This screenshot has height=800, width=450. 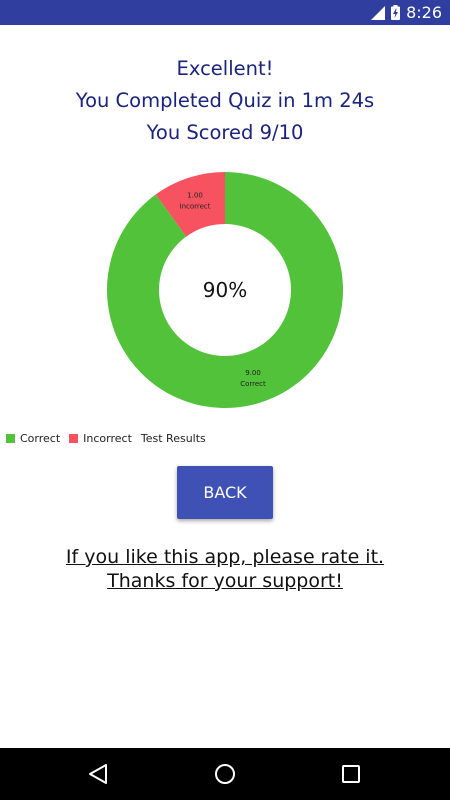 I want to click on nav-recents-button, so click(x=351, y=774).